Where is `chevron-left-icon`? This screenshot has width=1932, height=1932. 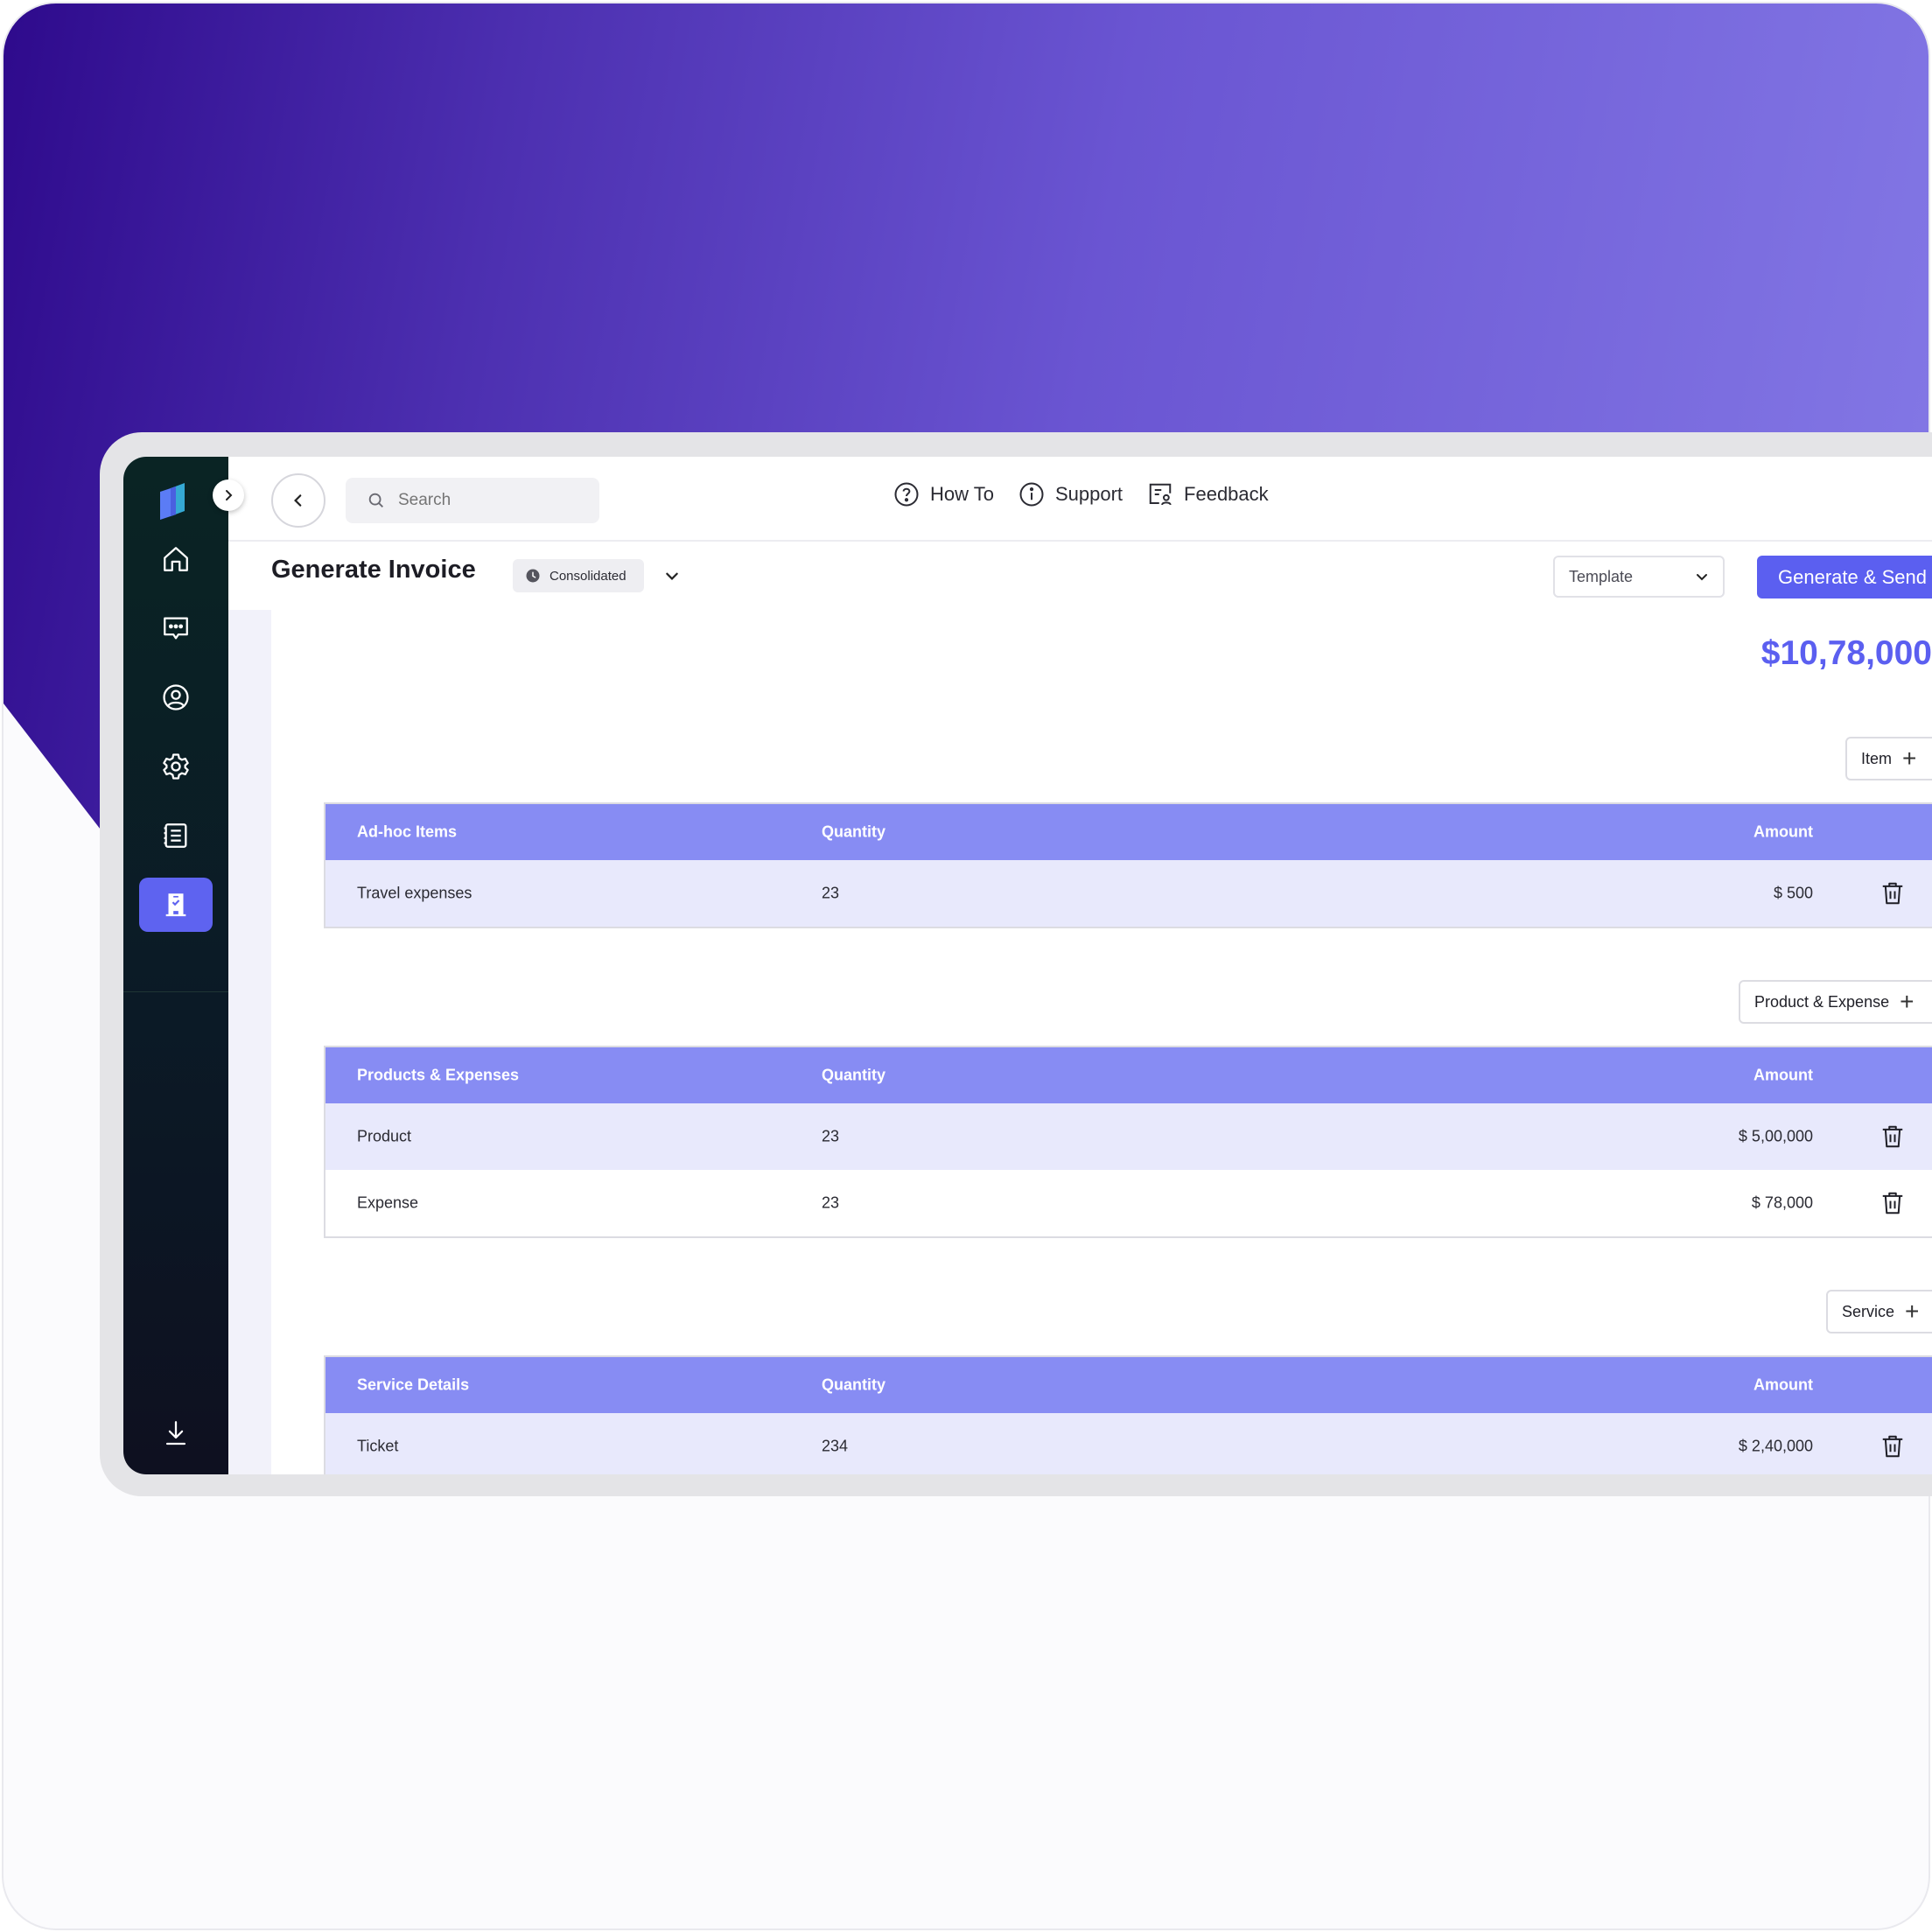 chevron-left-icon is located at coordinates (298, 500).